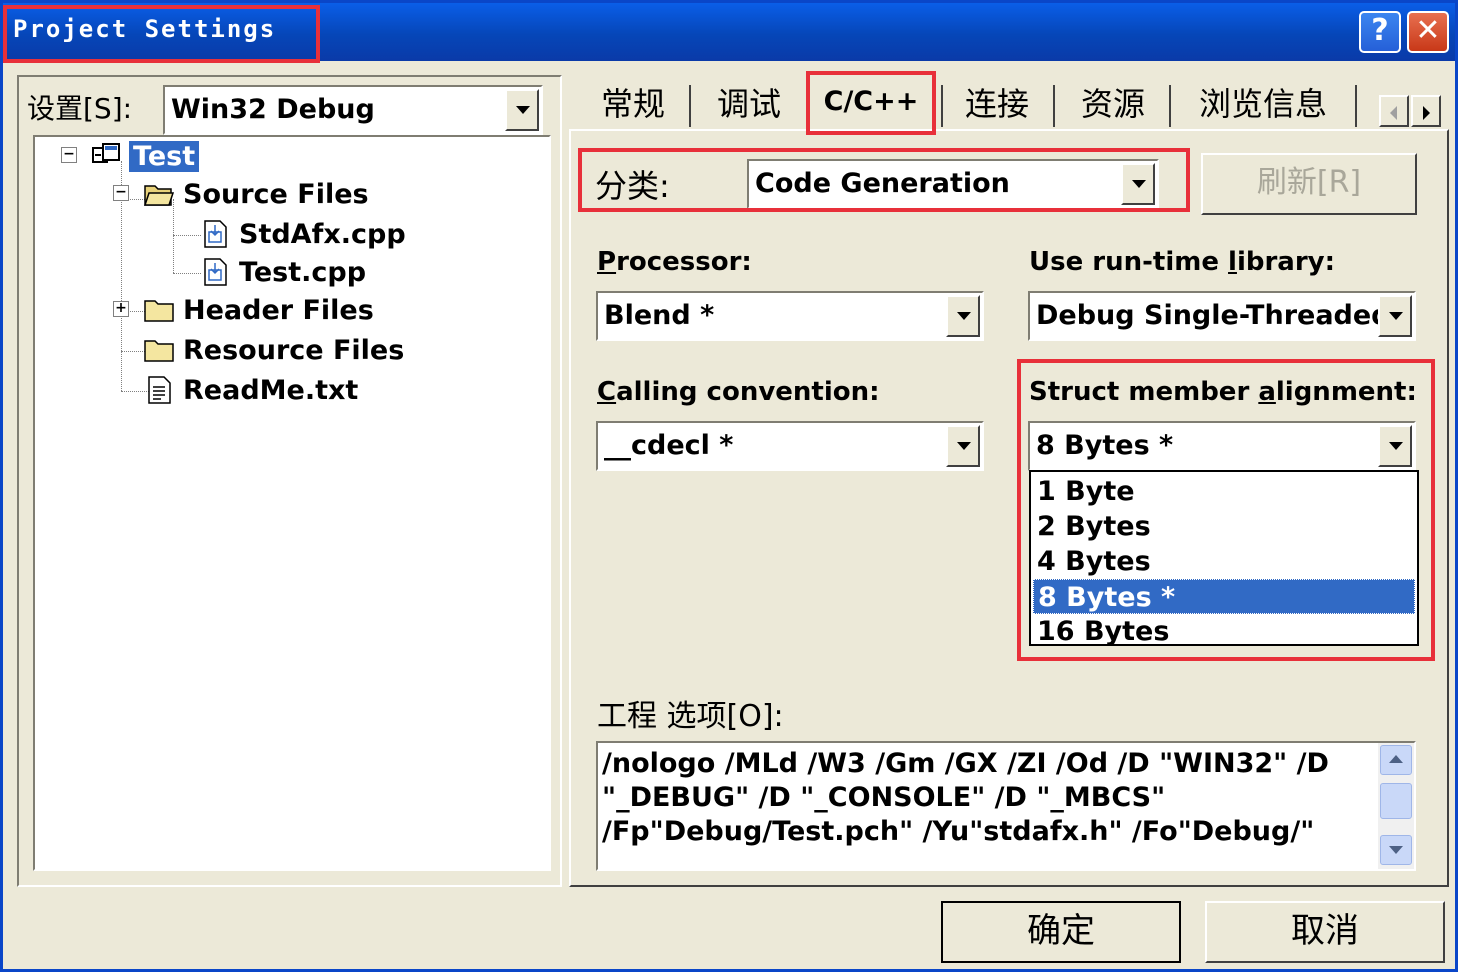 This screenshot has width=1463, height=975. What do you see at coordinates (278, 310) in the screenshot?
I see `tree-item-label: Header Files` at bounding box center [278, 310].